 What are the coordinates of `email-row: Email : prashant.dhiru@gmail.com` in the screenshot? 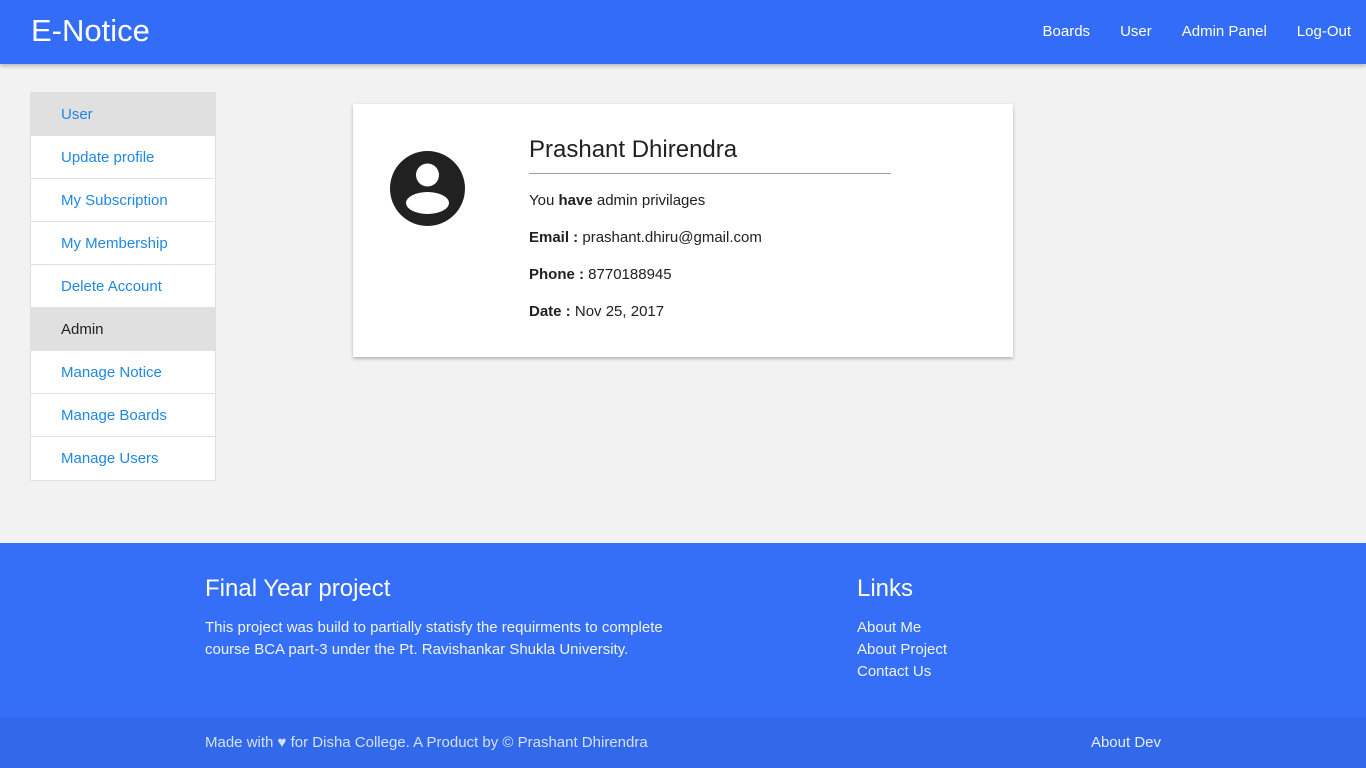 It's located at (645, 238).